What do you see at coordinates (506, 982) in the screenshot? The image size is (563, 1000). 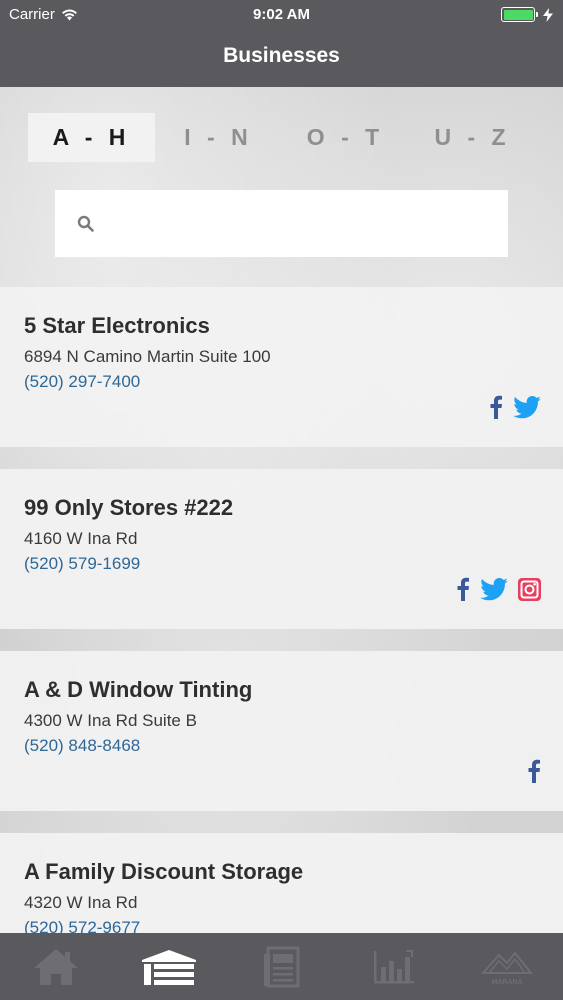 I see `marana-logo-text: MARANA` at bounding box center [506, 982].